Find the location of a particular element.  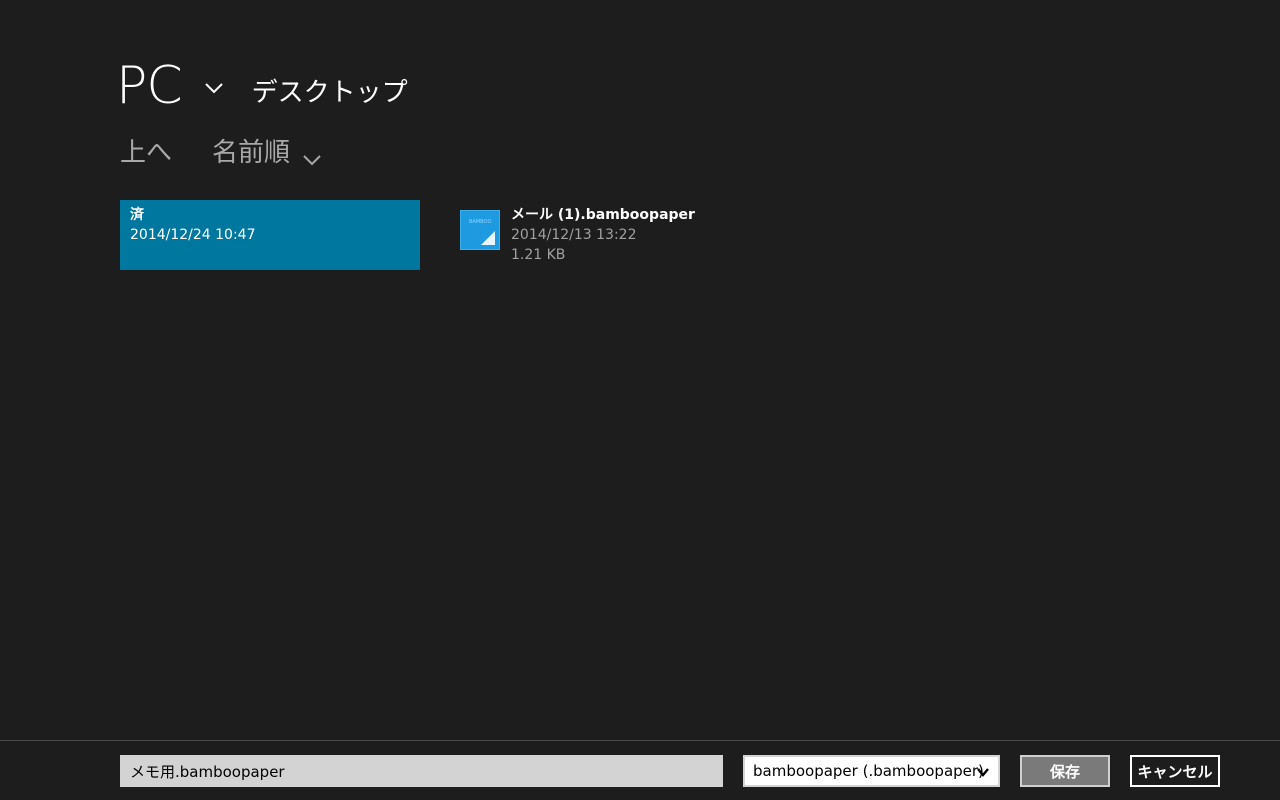

file-date: 2014/12/13 13:22 is located at coordinates (574, 235).